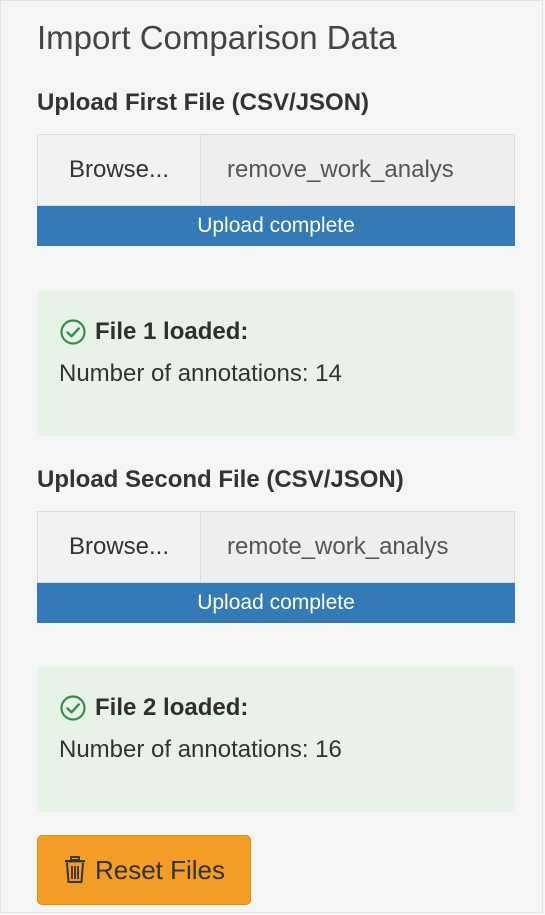 The height and width of the screenshot is (915, 545). I want to click on file1-progress-fill: Upload complete, so click(276, 226).